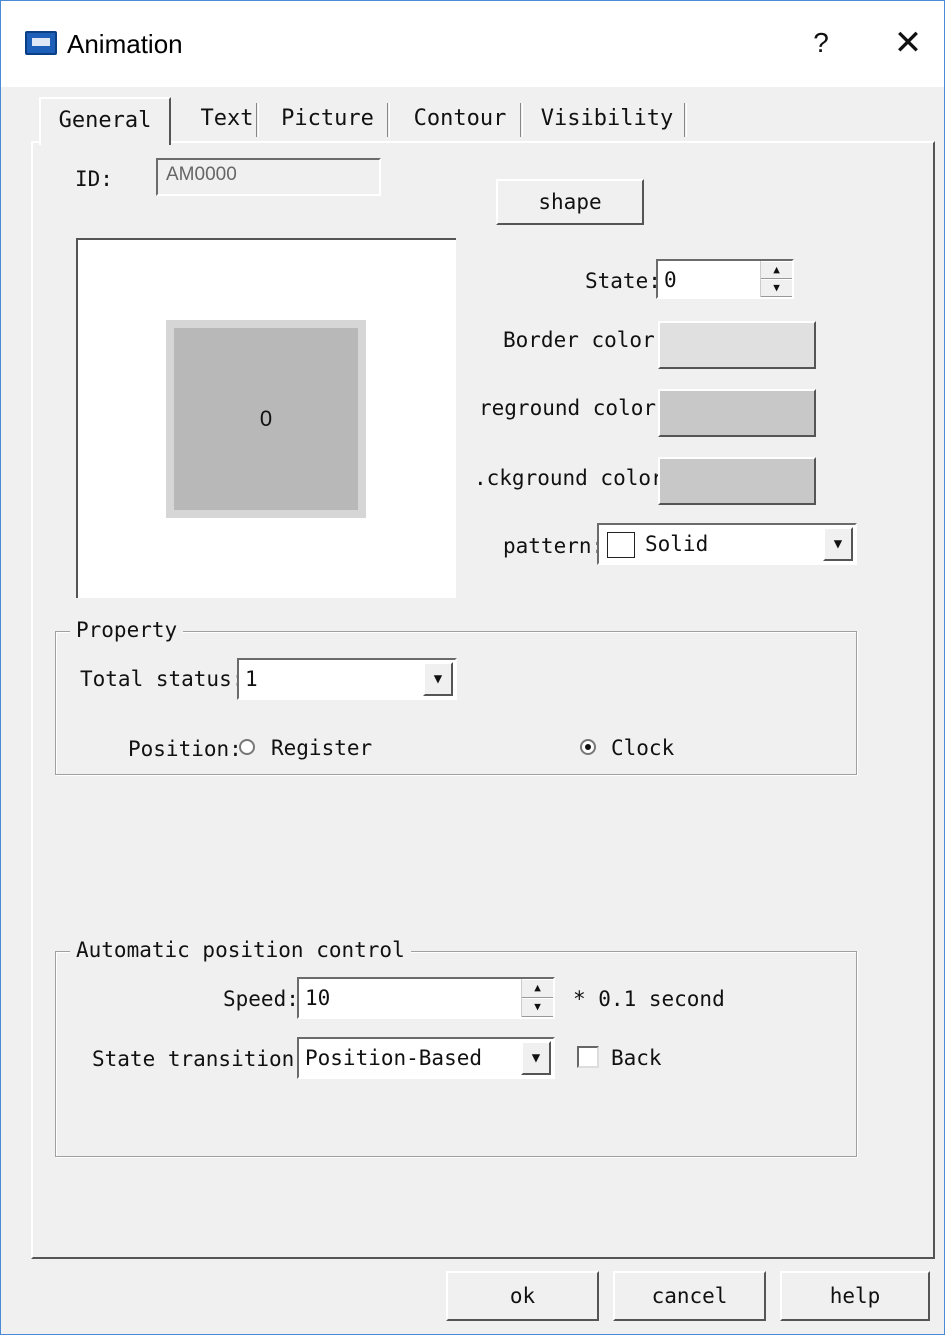 The height and width of the screenshot is (1335, 945). Describe the element at coordinates (240, 950) in the screenshot. I see `automatic-position-control-title: Automatic position control` at that location.